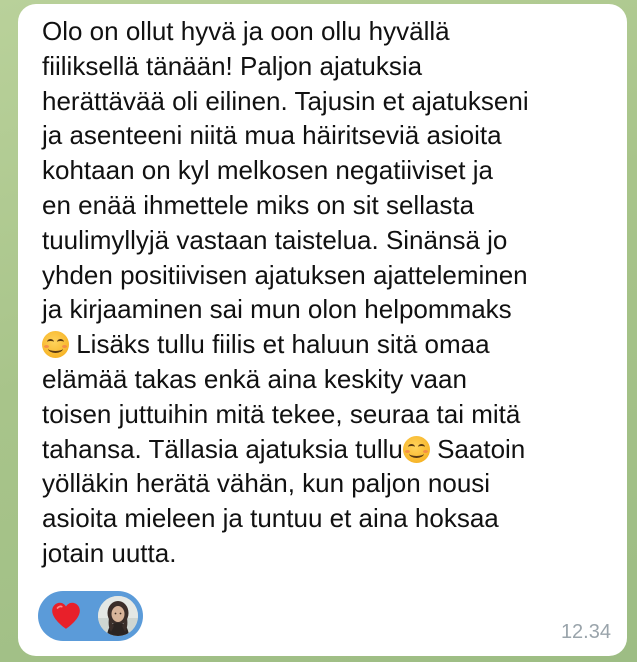 The image size is (637, 662). Describe the element at coordinates (222, 448) in the screenshot. I see `message-line-text: tahansa. Tällasia ajatuksia tullu` at that location.